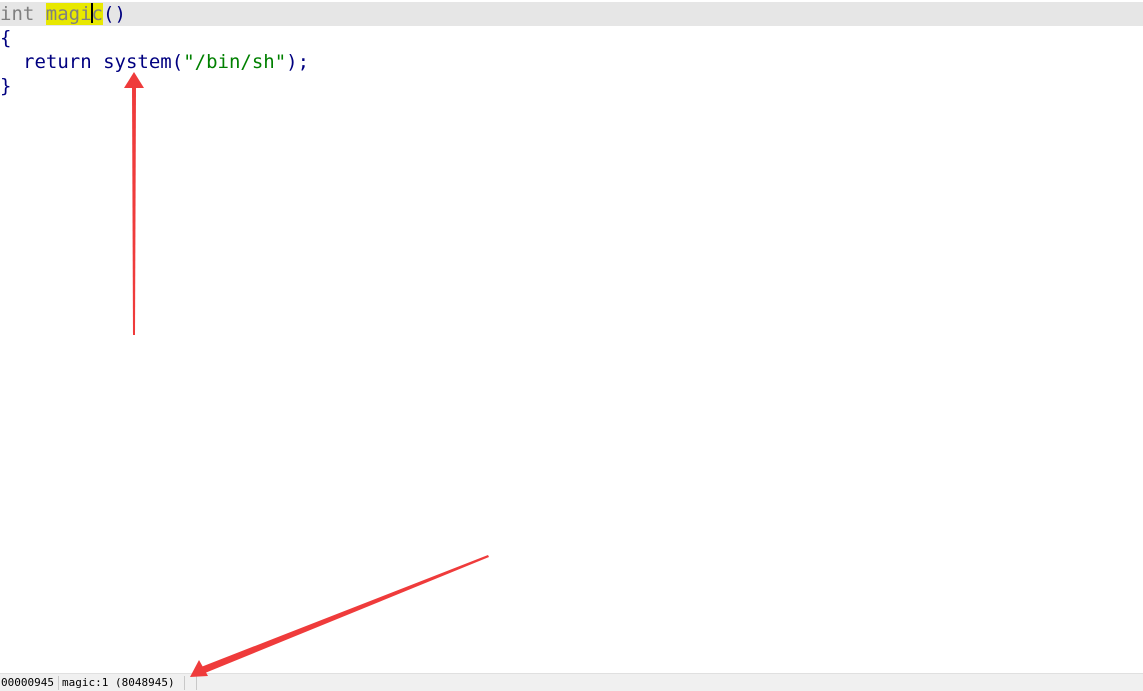 The width and height of the screenshot is (1143, 691). Describe the element at coordinates (6, 38) in the screenshot. I see `open-brace: {` at that location.